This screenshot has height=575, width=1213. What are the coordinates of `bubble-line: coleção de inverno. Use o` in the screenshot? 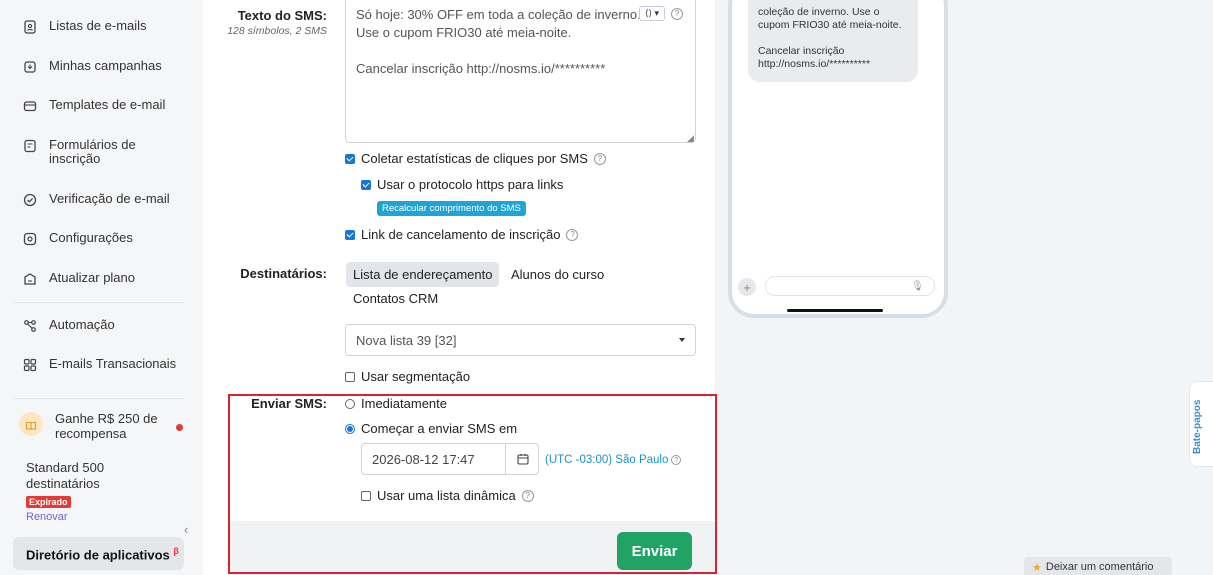 It's located at (819, 12).